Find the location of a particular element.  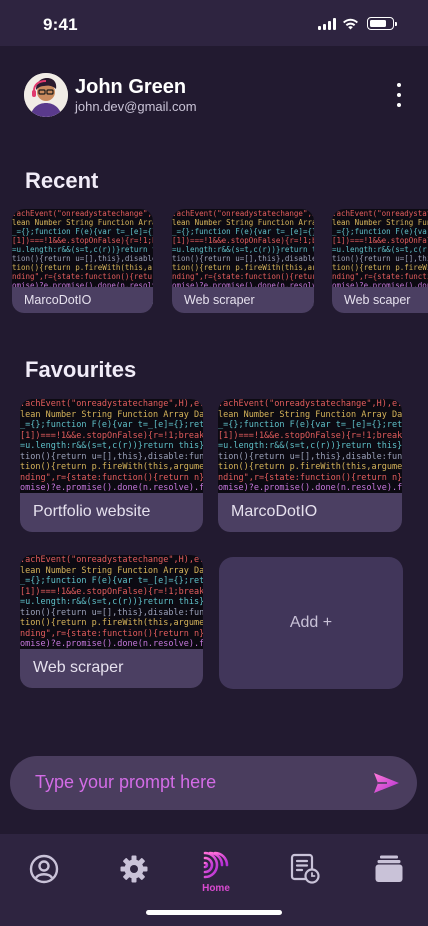

nav-library is located at coordinates (389, 869).